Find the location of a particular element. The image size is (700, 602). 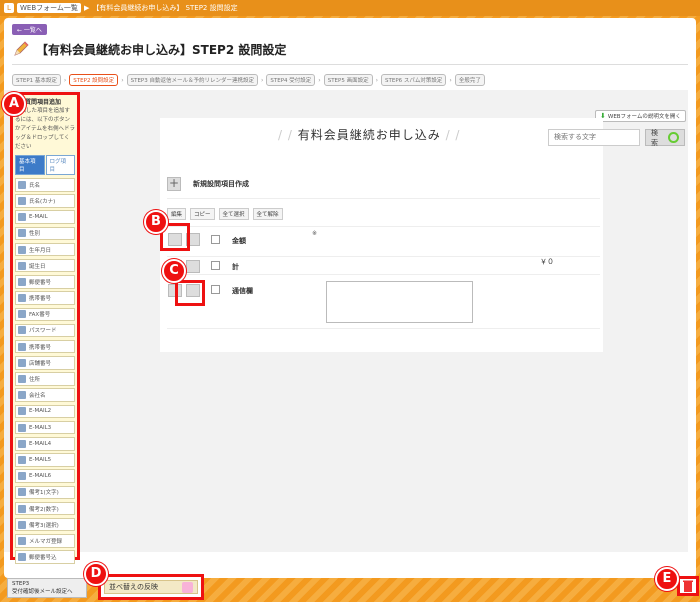

sidebar-item: 郵便番号込 is located at coordinates (45, 557).